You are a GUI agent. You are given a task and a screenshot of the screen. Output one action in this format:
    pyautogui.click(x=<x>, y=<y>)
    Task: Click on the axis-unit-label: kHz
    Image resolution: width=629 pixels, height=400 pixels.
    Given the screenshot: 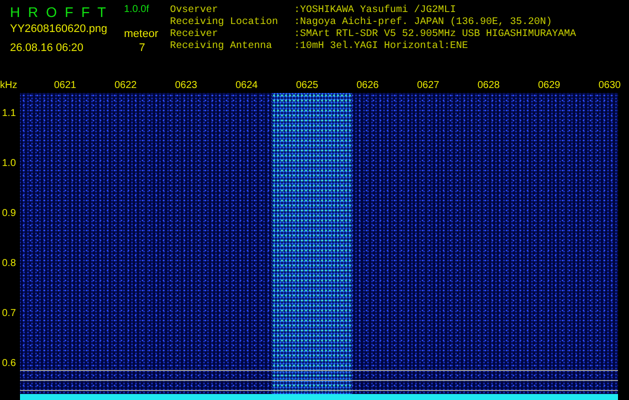 What is the action you would take?
    pyautogui.click(x=9, y=85)
    